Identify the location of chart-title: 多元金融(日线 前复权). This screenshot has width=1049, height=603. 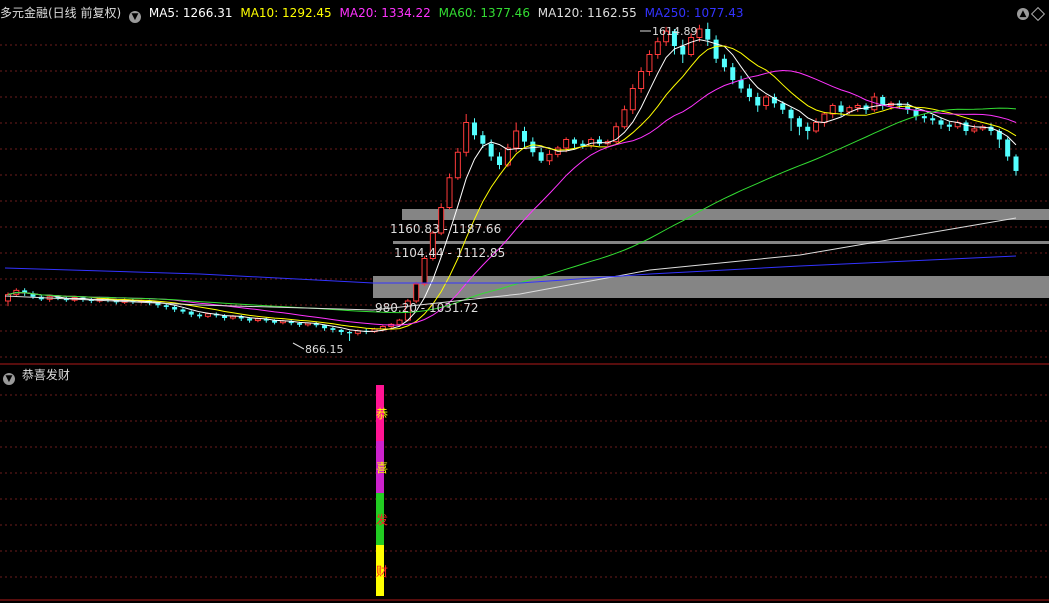
(61, 13).